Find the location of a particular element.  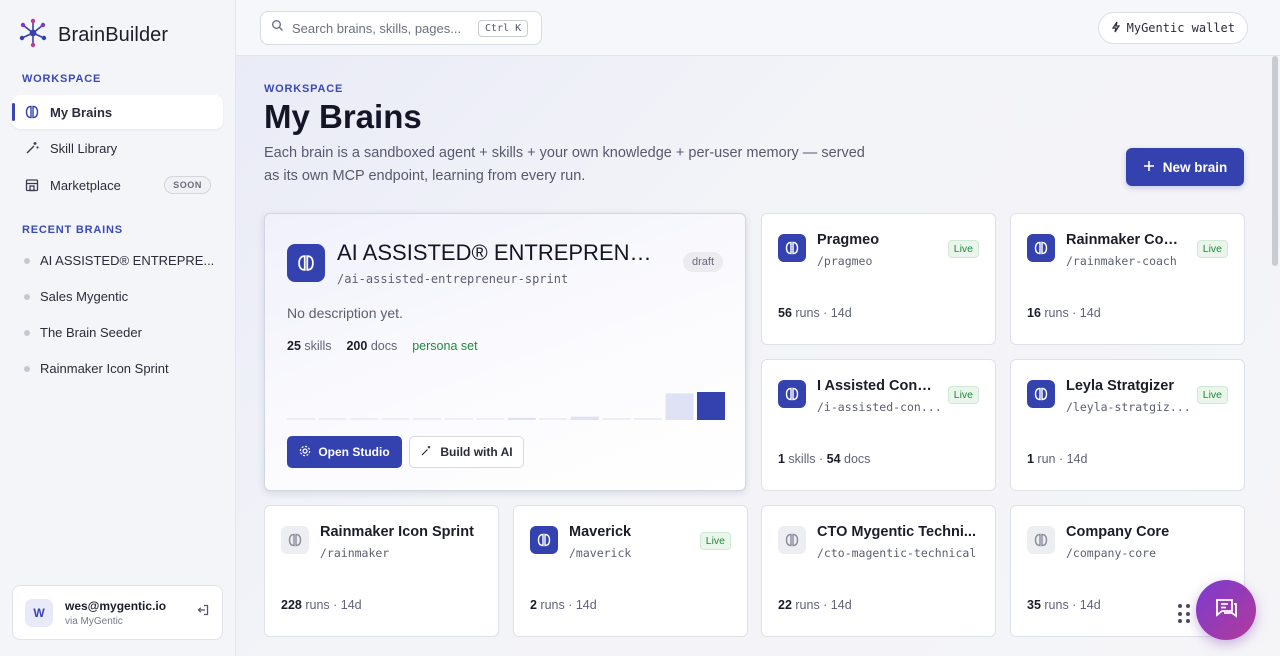

page-eyebrow: WORKSPACE is located at coordinates (304, 89).